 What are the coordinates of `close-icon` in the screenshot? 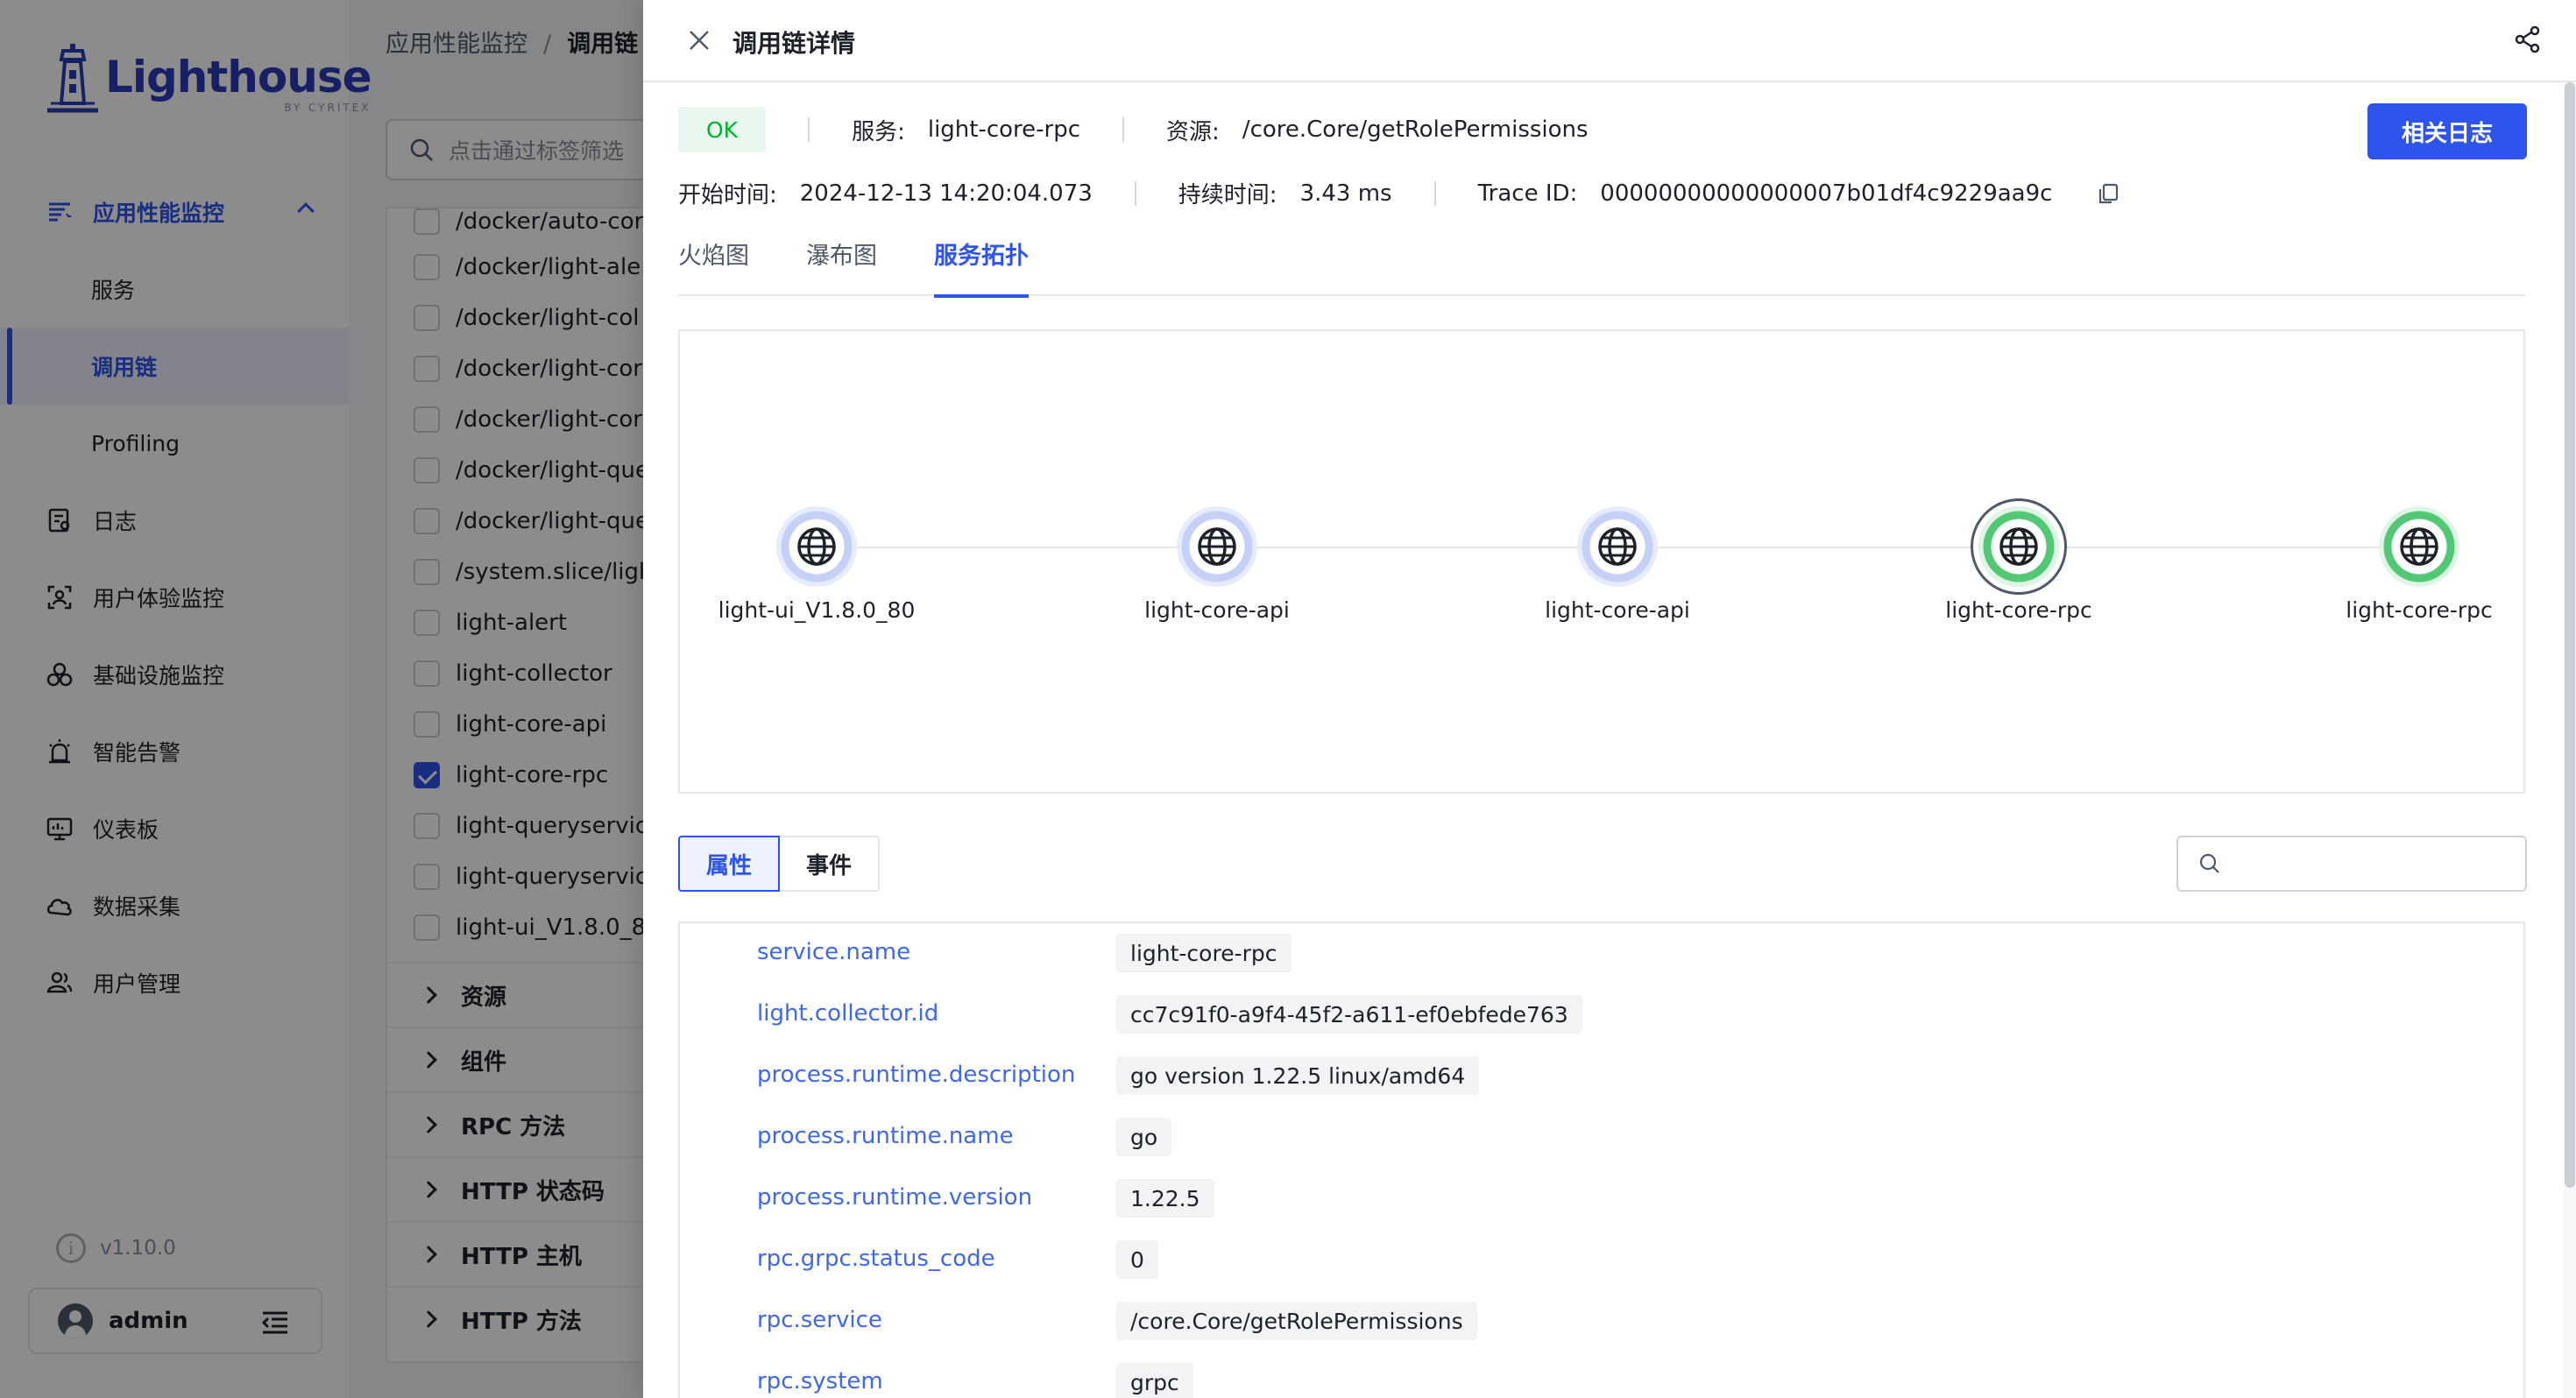 It's located at (699, 40).